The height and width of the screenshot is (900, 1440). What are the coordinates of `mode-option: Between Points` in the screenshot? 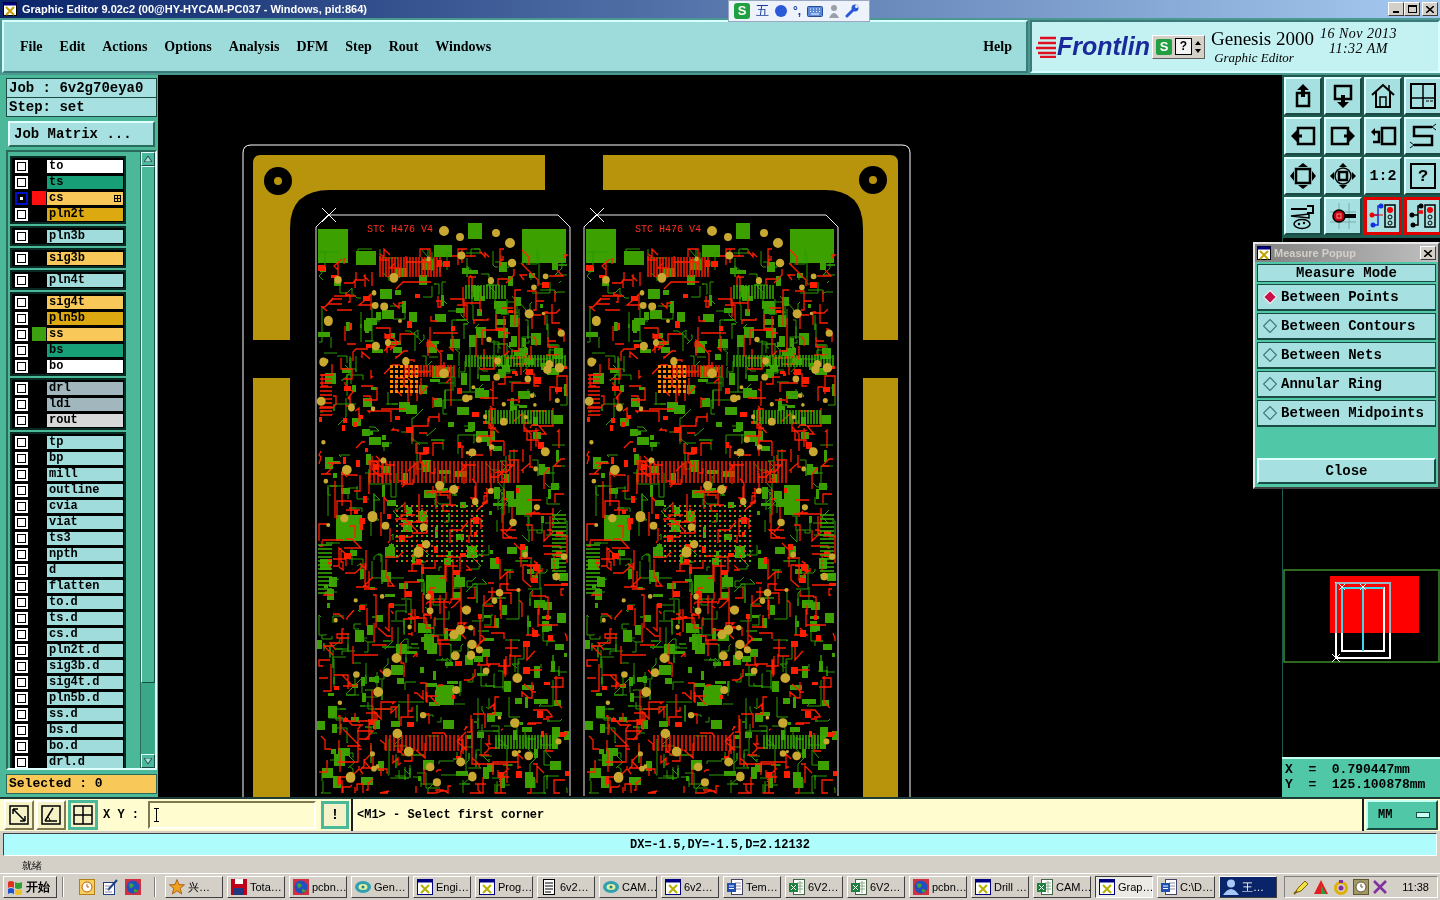 It's located at (1346, 297).